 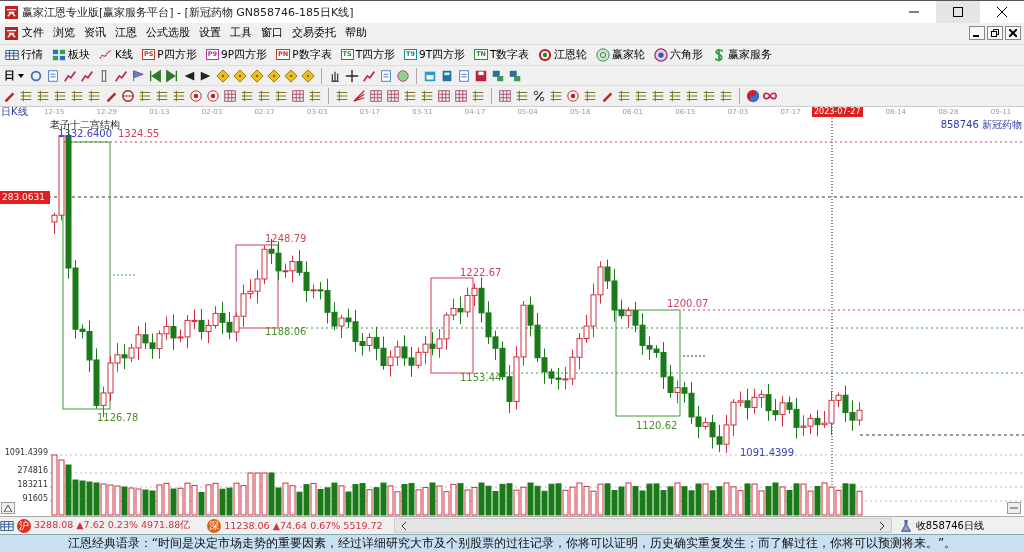 I want to click on index-quote: 3288.08 ▲7.62 0.23% 4971.88亿, so click(x=112, y=526).